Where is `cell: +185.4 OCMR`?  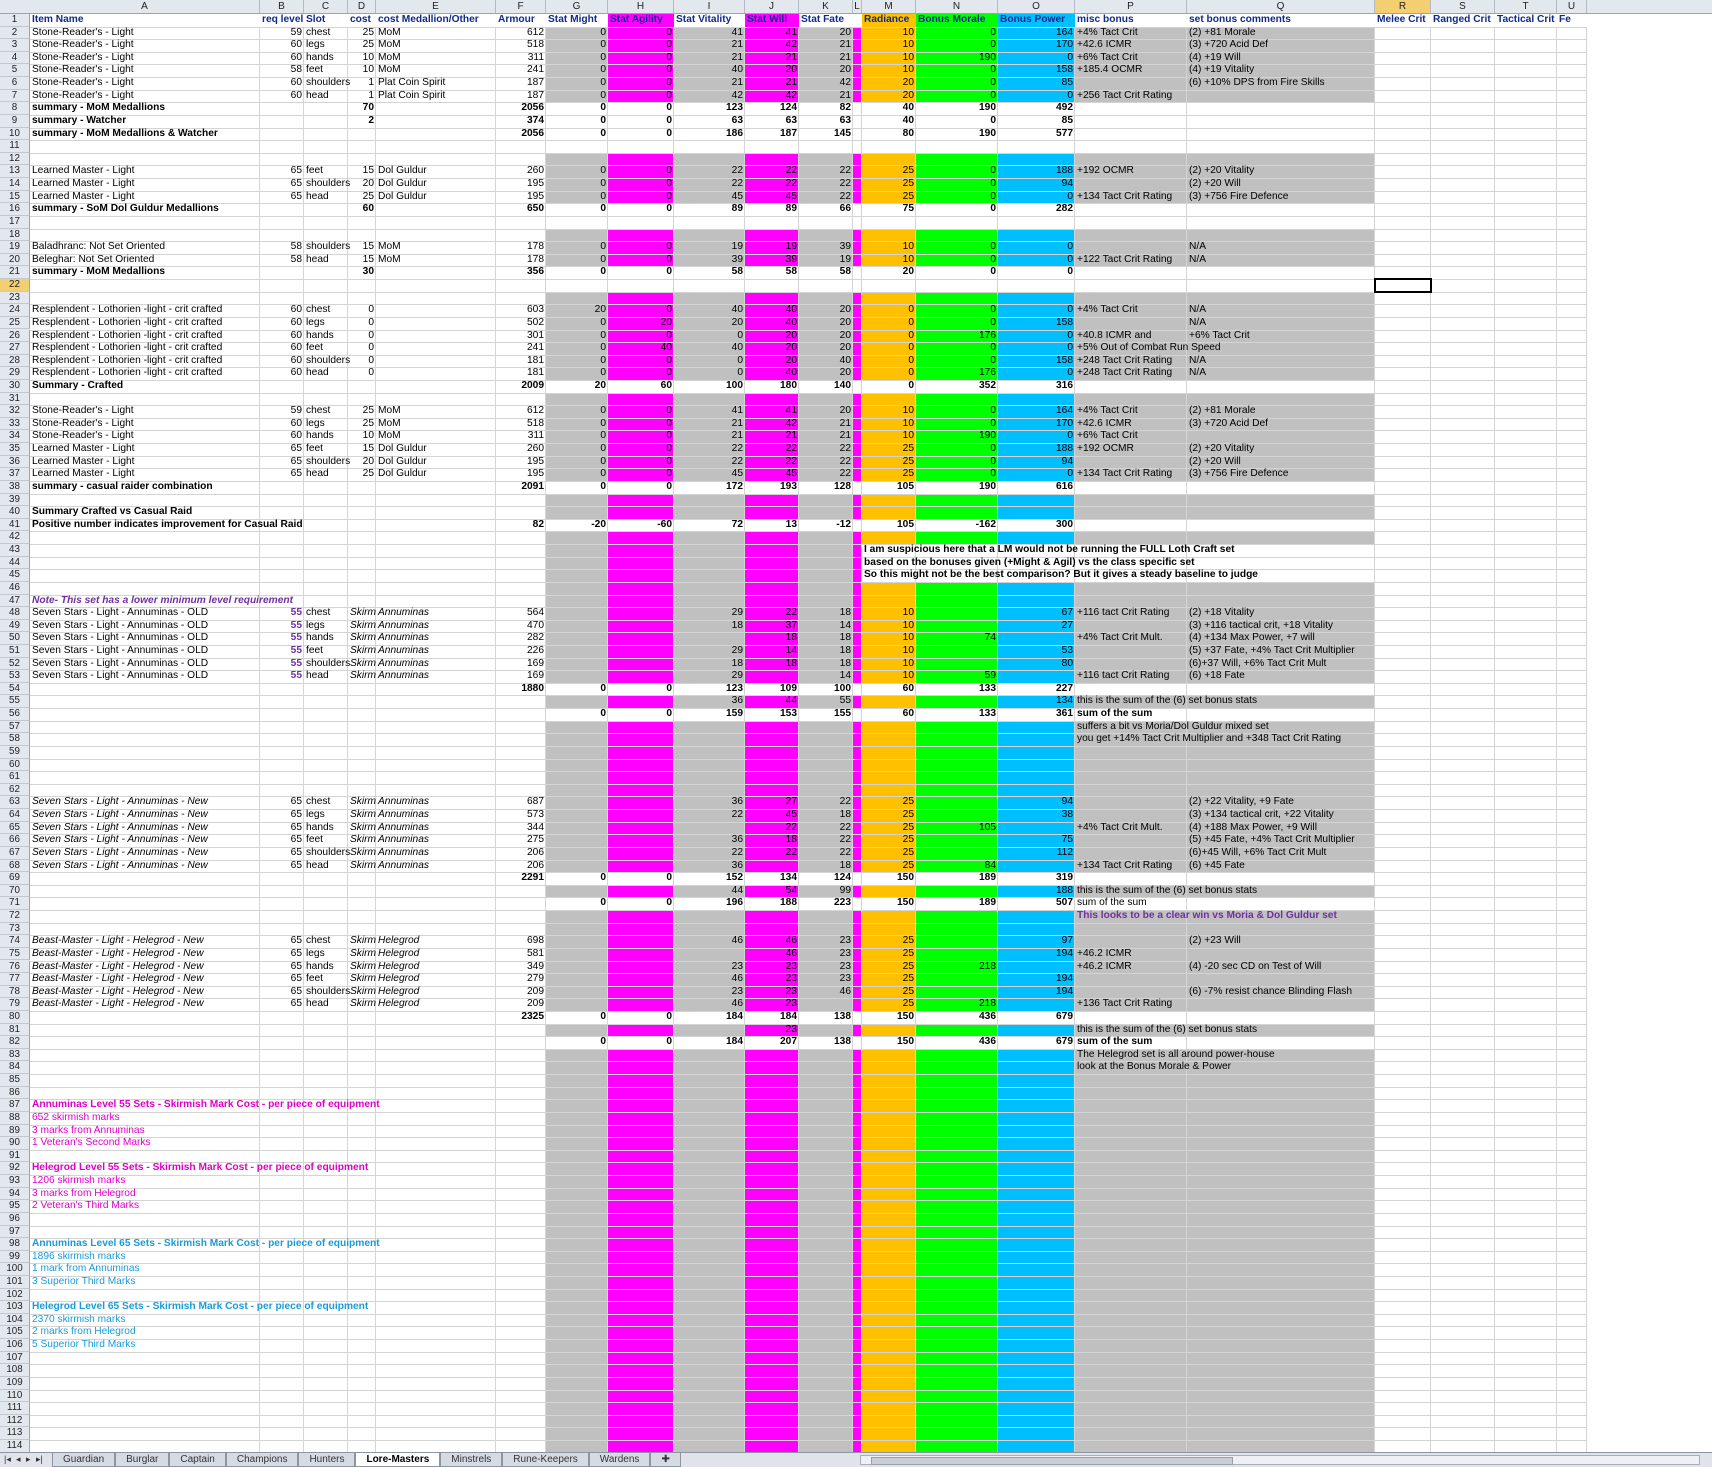
cell: +185.4 OCMR is located at coordinates (1109, 70).